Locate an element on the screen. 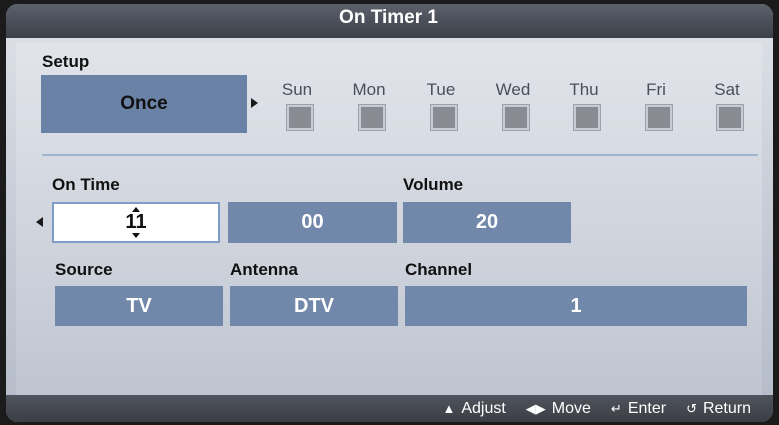 This screenshot has height=425, width=779. antenna-field: DTV is located at coordinates (314, 306).